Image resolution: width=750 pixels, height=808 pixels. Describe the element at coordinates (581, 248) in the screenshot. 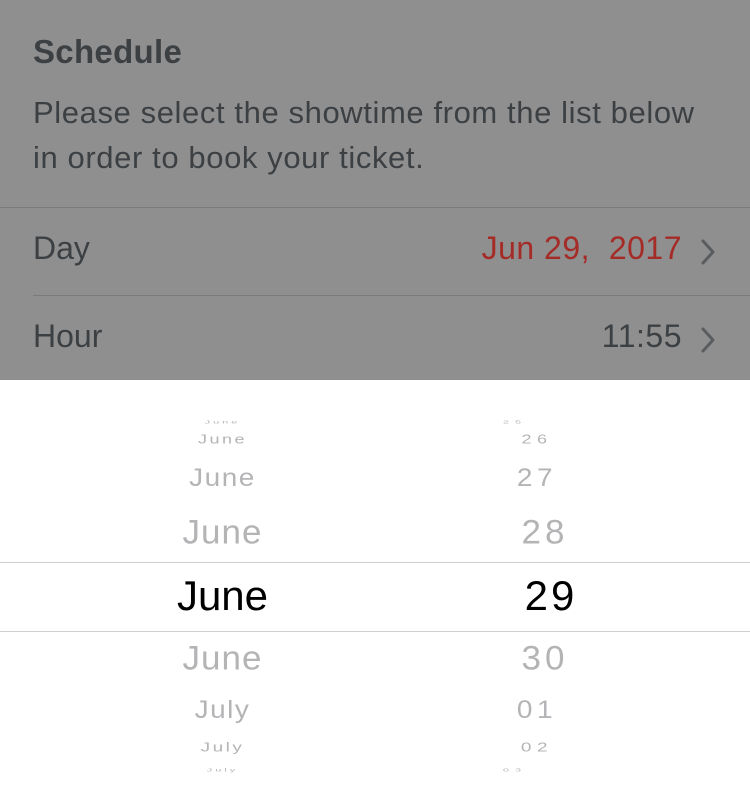

I see `day-value: Jun 29, 2017` at that location.